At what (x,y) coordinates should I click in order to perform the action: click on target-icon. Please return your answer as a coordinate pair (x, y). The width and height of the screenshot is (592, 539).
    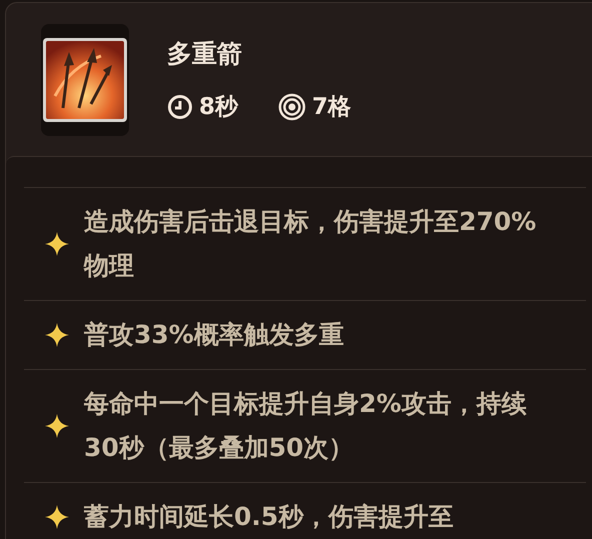
    Looking at the image, I should click on (292, 107).